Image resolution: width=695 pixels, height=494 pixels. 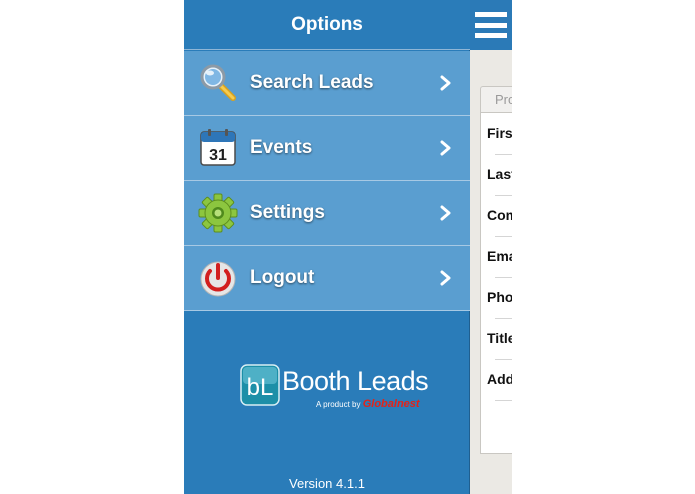 I want to click on form-field-last: Last, so click(x=499, y=174).